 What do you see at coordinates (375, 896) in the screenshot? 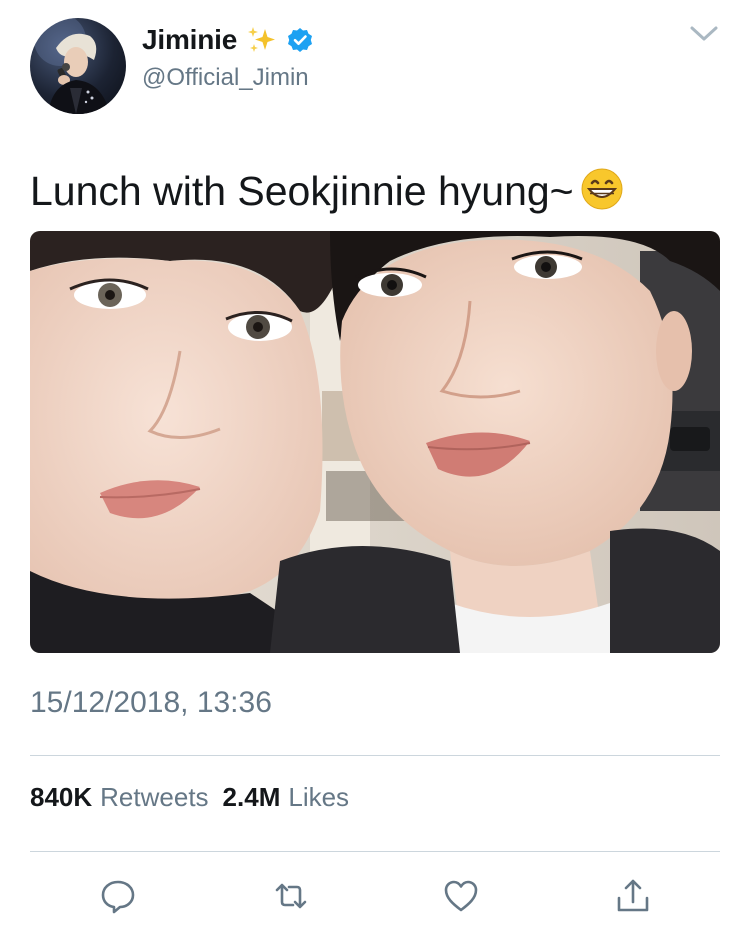
I see `action-bar` at bounding box center [375, 896].